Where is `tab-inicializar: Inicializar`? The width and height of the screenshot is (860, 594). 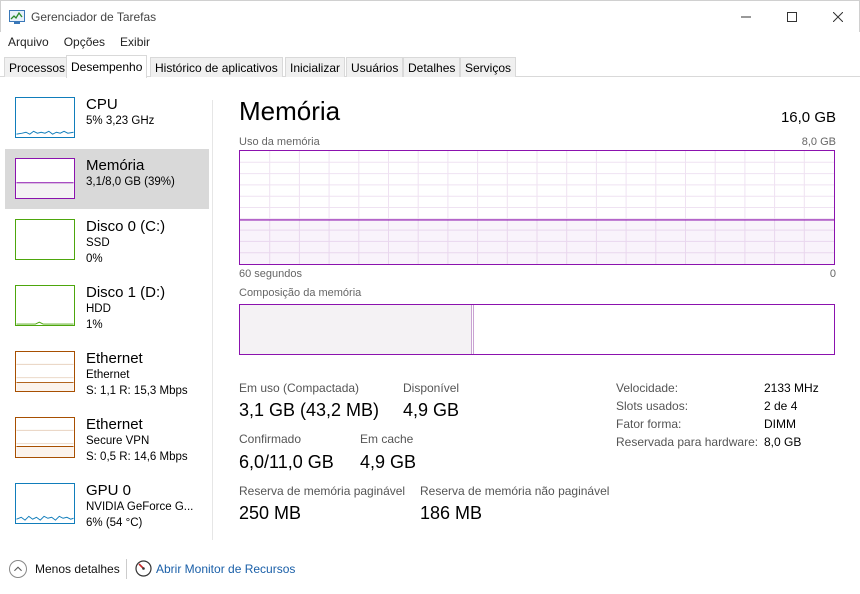
tab-inicializar: Inicializar is located at coordinates (315, 67).